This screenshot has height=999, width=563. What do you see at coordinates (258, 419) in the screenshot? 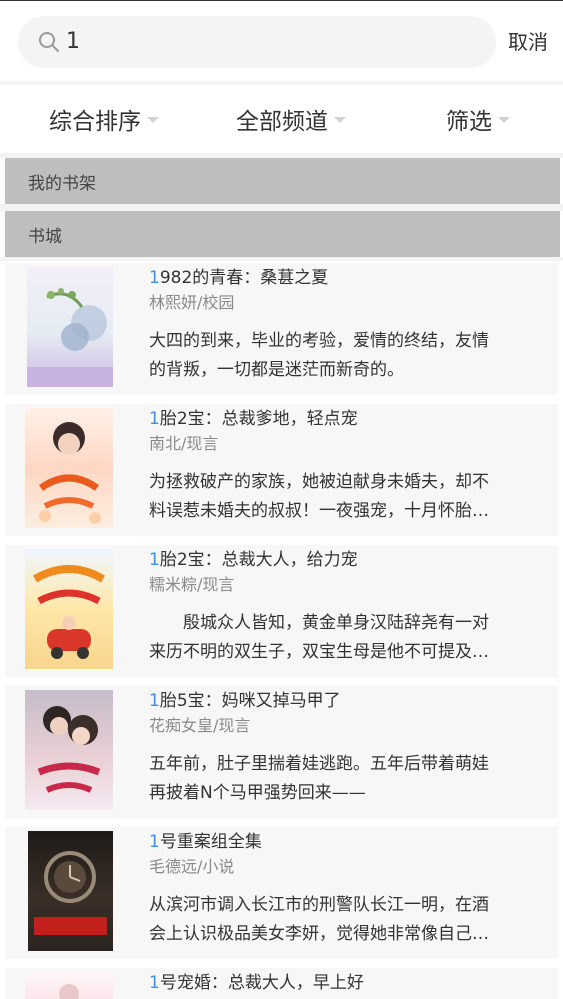
I see `title-text: 胎2宝：总裁爹地，轻点宠` at bounding box center [258, 419].